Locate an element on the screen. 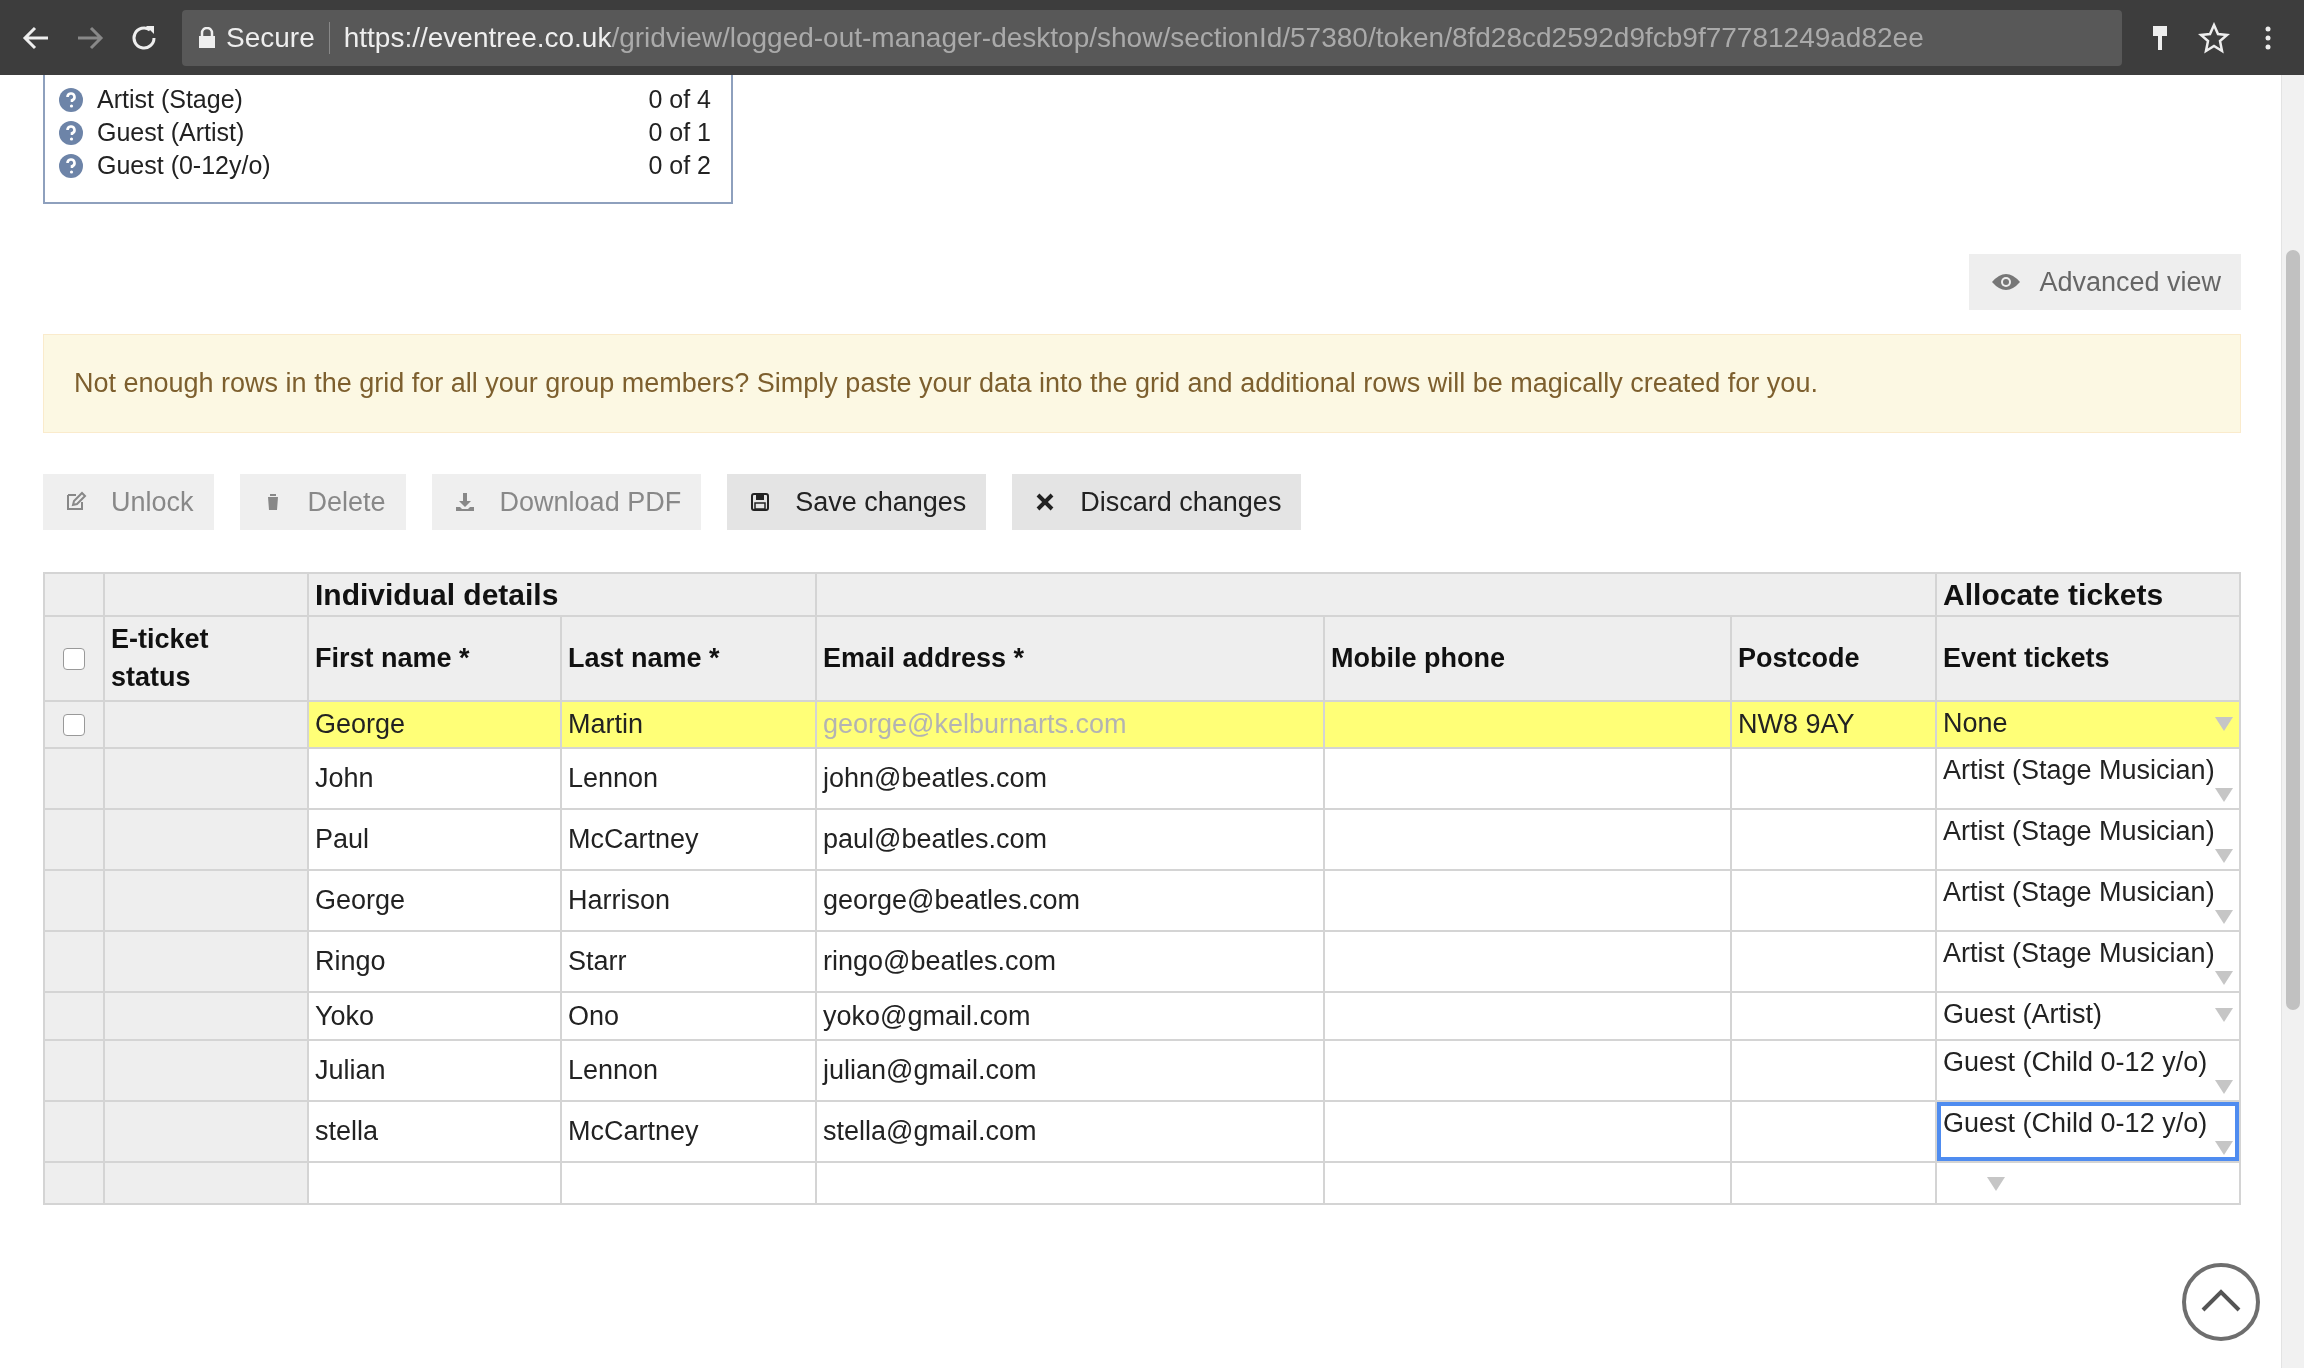 Image resolution: width=2304 pixels, height=1368 pixels. table-cell-text: NW8 9AY is located at coordinates (1796, 724).